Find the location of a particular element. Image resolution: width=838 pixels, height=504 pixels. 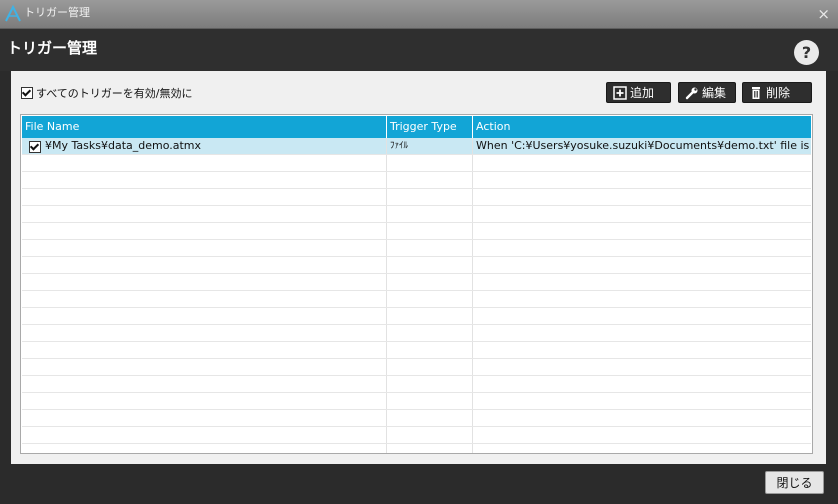

toggle-all-triggers: すべてのトリガーを有効/無効に is located at coordinates (107, 93).